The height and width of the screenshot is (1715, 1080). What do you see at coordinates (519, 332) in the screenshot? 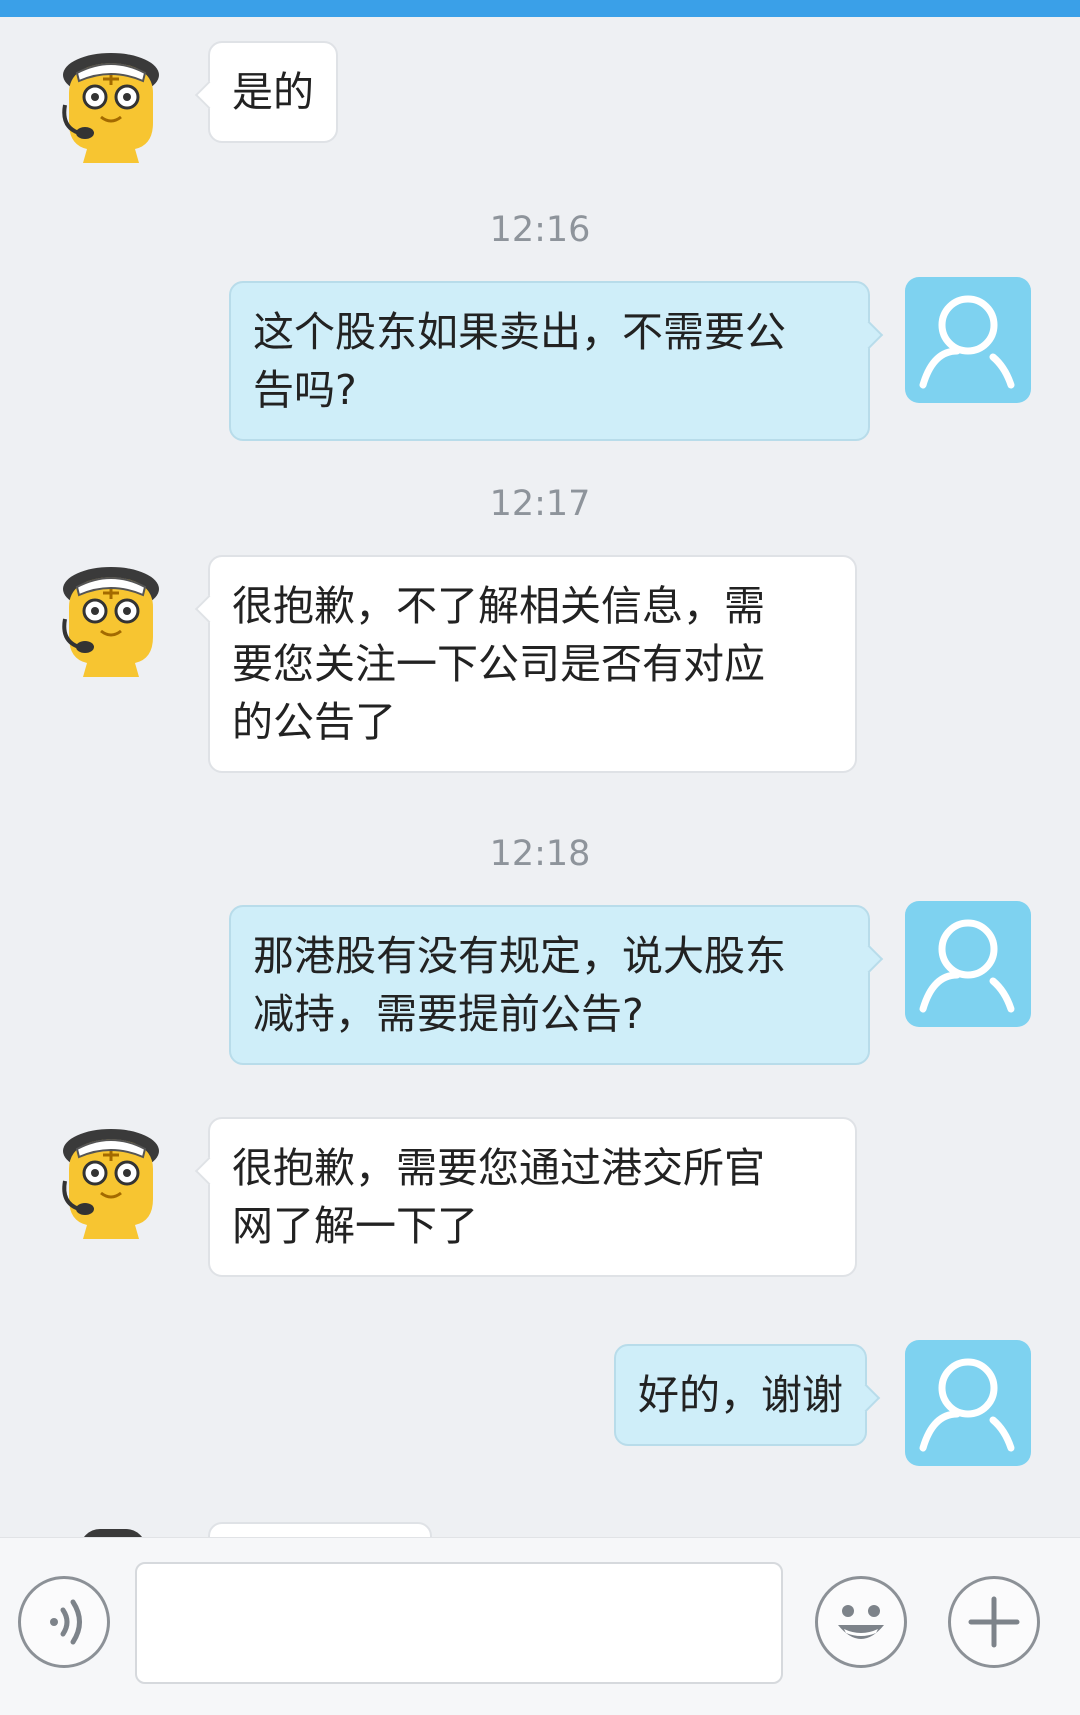
I see `message-line: 这个股东如果卖出，不需要公` at bounding box center [519, 332].